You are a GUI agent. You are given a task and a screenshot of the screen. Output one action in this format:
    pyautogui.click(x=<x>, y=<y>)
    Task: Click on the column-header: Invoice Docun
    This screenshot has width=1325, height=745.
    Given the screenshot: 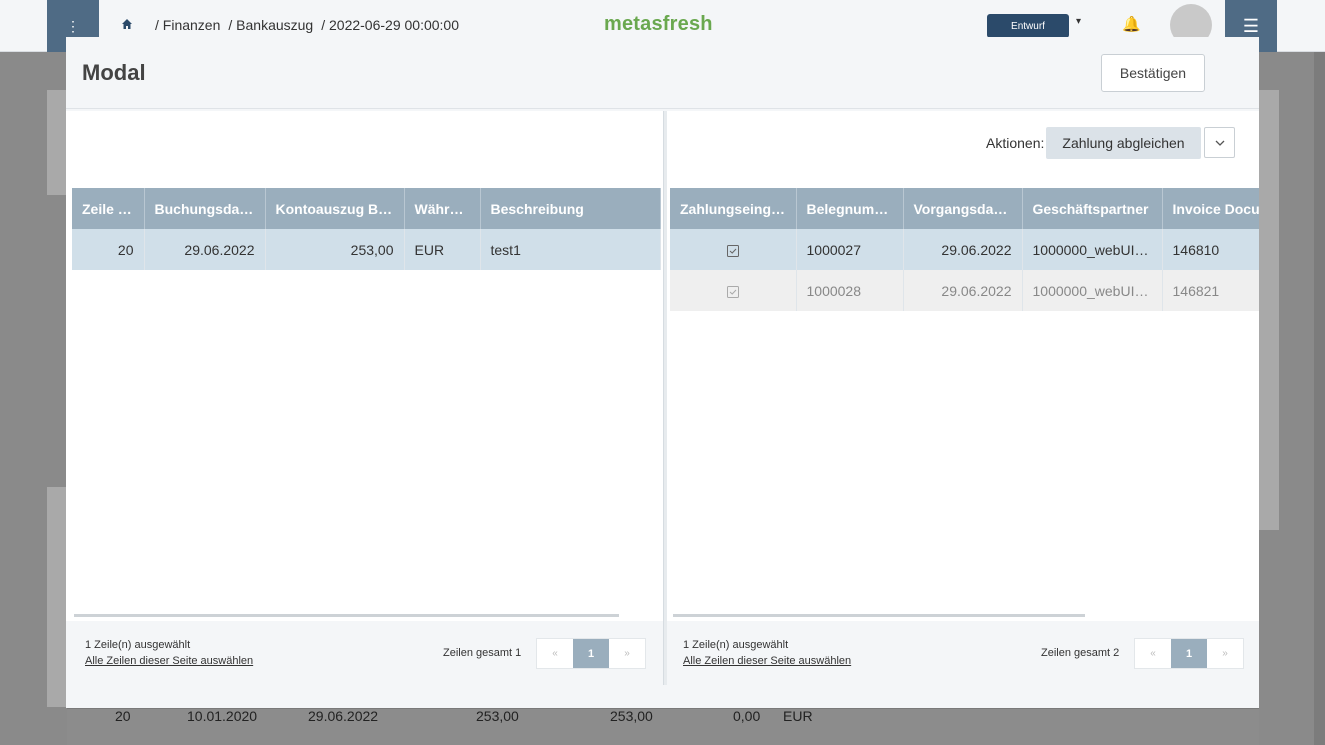 What is the action you would take?
    pyautogui.click(x=1210, y=208)
    